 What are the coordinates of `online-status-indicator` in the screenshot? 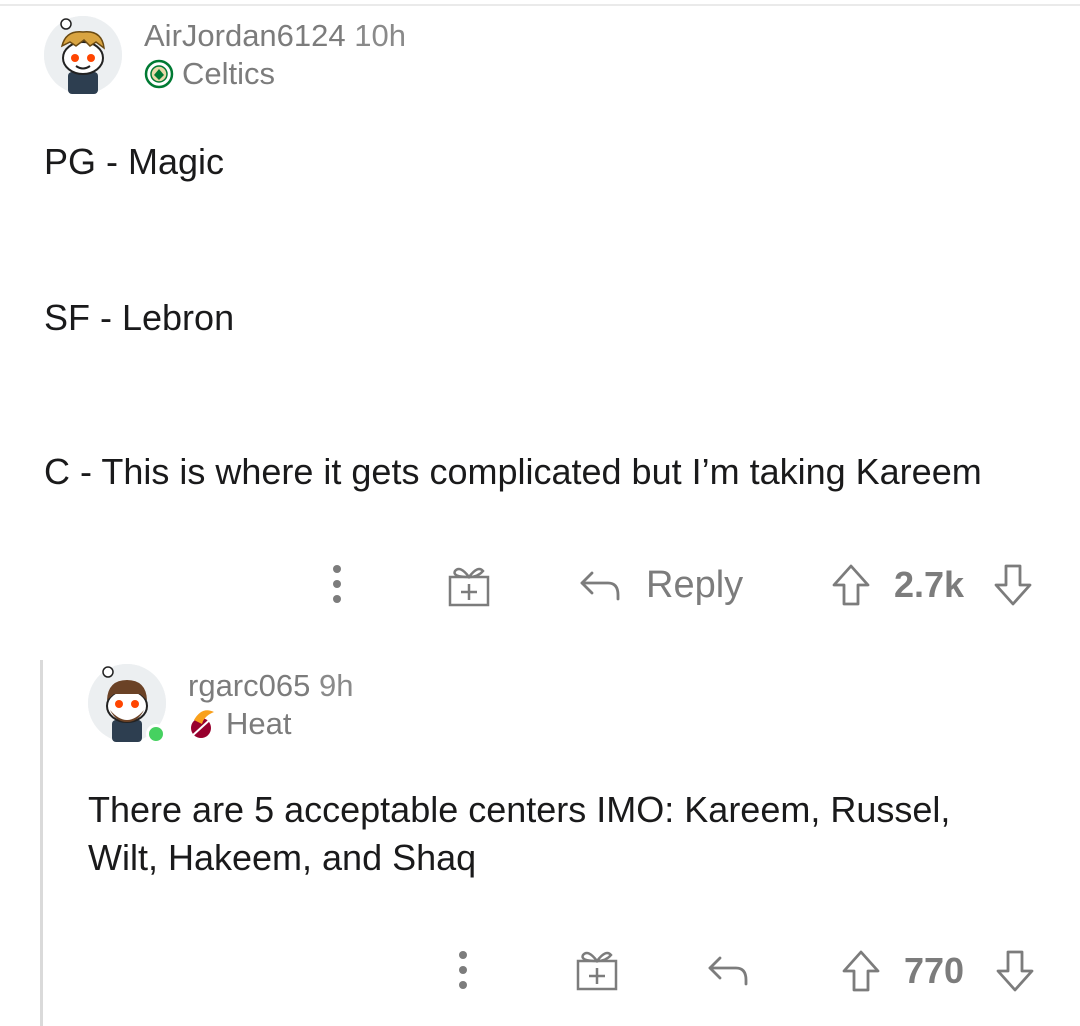 It's located at (156, 734).